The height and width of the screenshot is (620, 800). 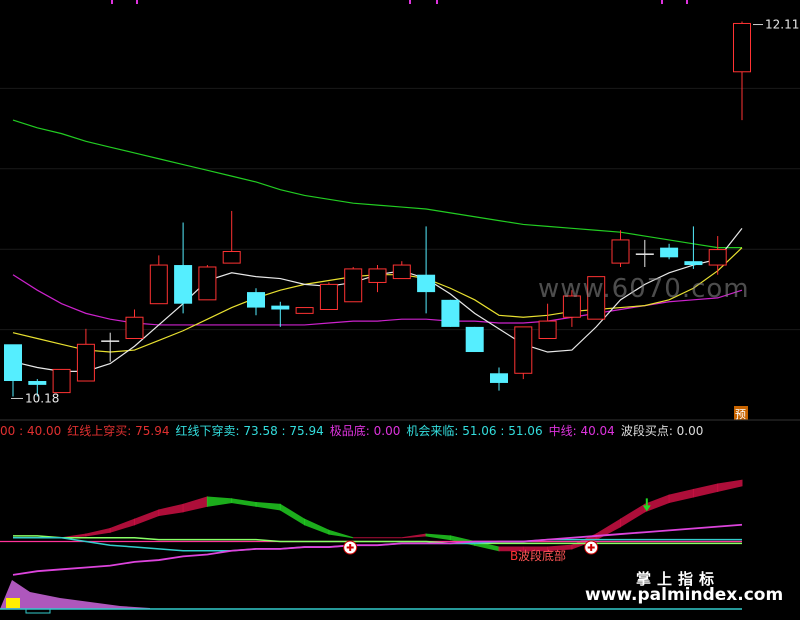 What do you see at coordinates (782, 25) in the screenshot?
I see `high-price-label: 12.11` at bounding box center [782, 25].